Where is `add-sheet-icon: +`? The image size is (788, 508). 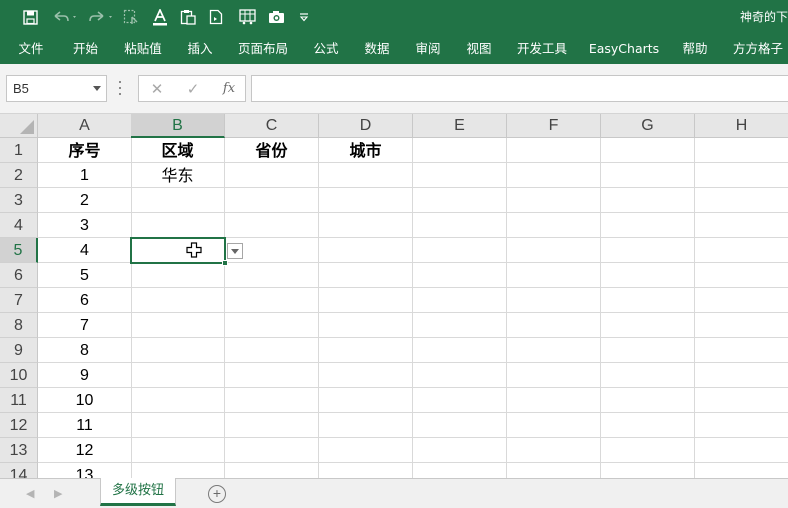 add-sheet-icon: + is located at coordinates (217, 494).